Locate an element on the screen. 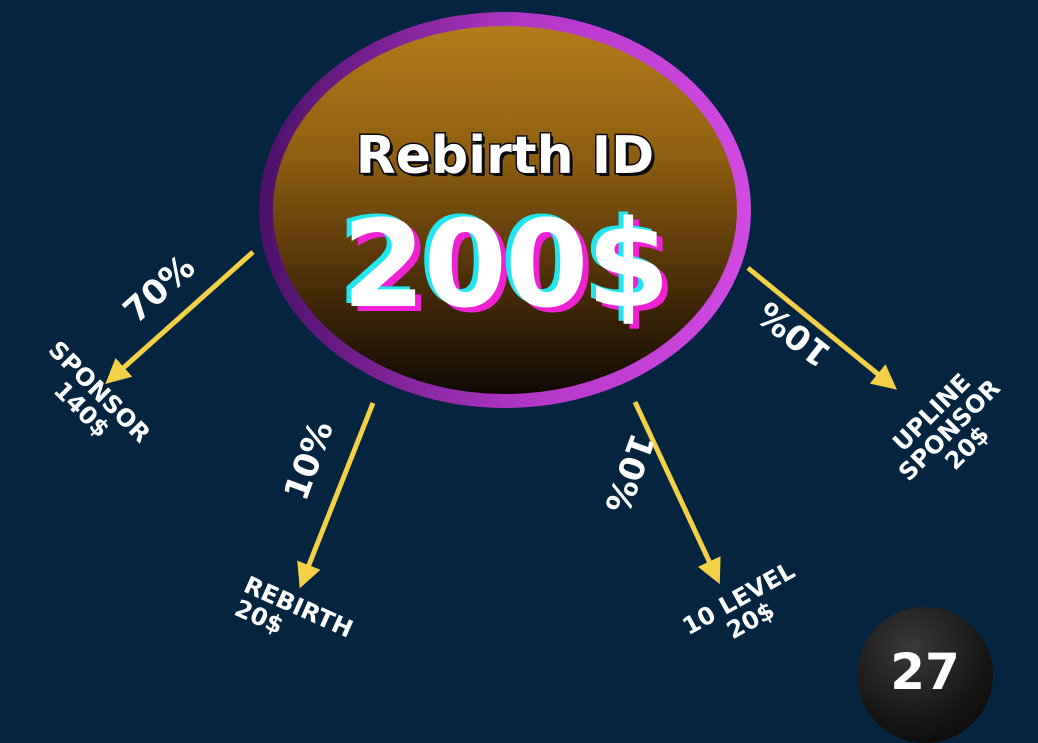 The width and height of the screenshot is (1038, 743). hub-title: Rebirth ID is located at coordinates (505, 156).